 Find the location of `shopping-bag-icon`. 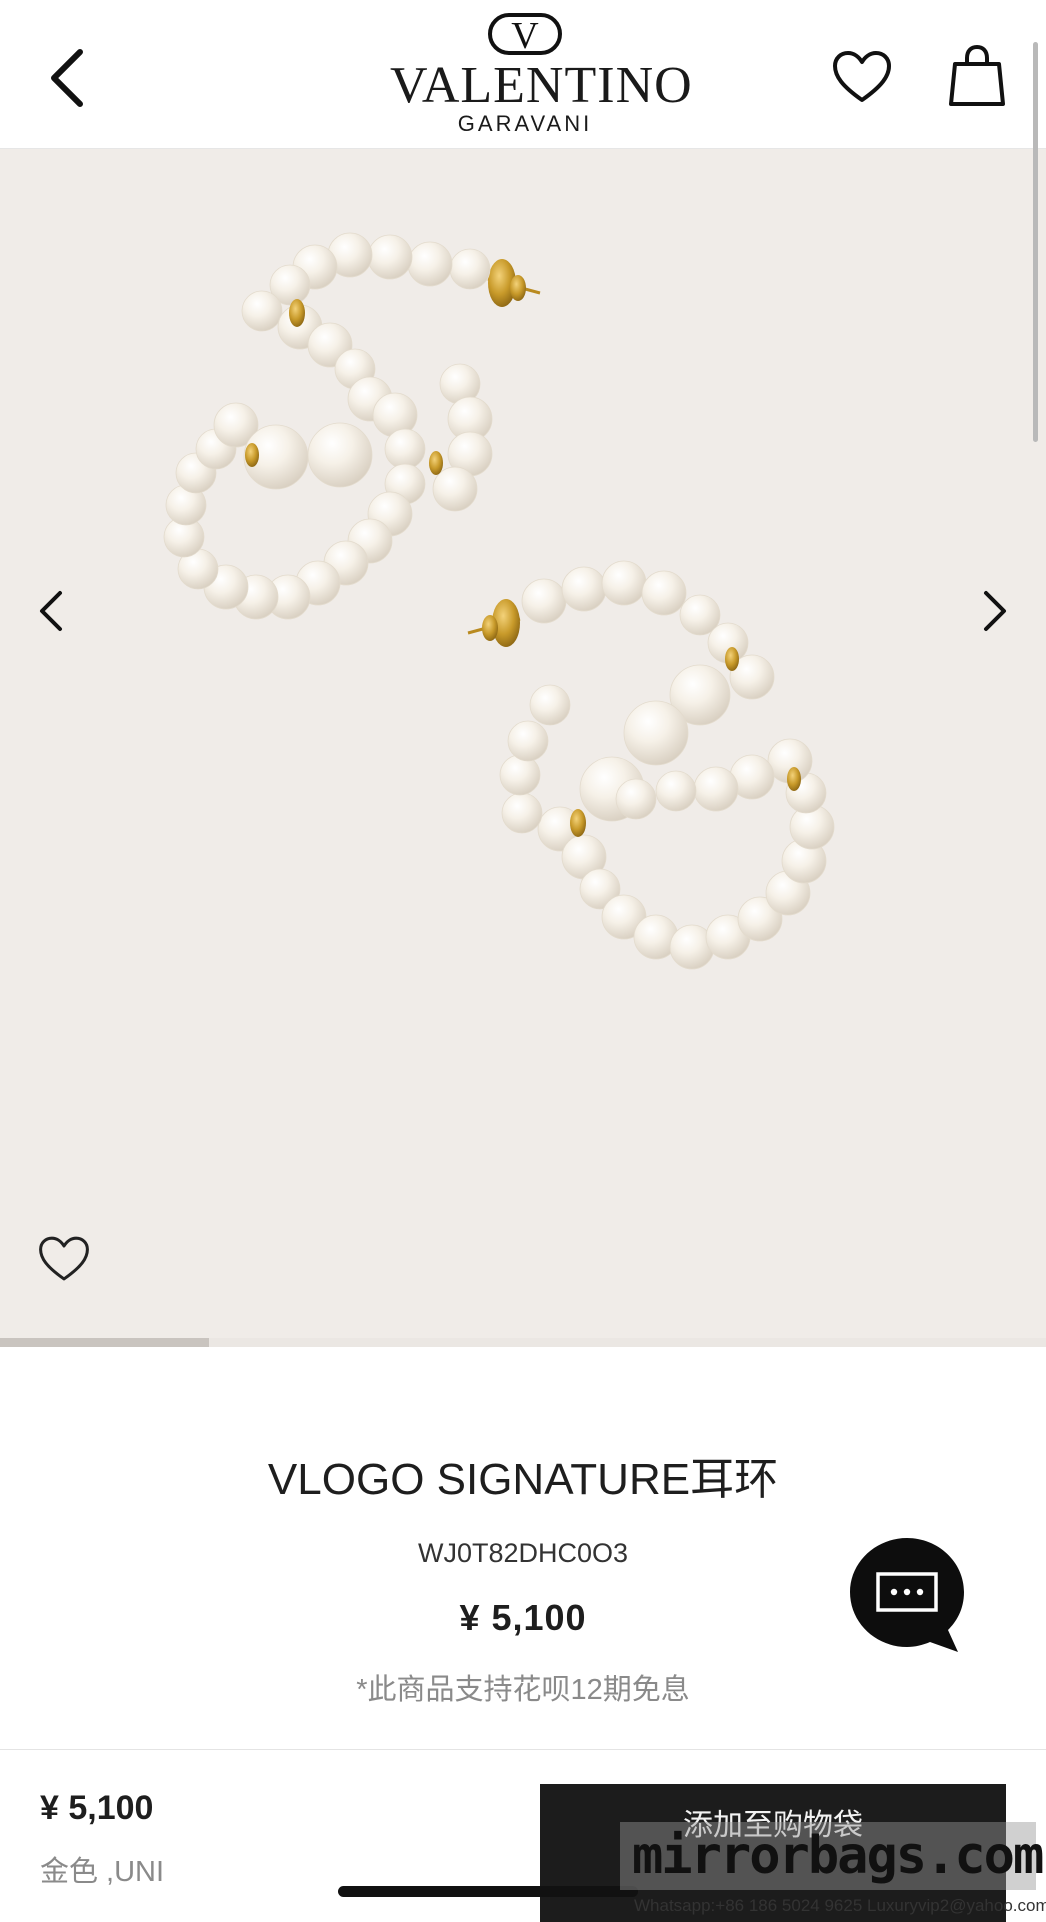

shopping-bag-icon is located at coordinates (977, 75).